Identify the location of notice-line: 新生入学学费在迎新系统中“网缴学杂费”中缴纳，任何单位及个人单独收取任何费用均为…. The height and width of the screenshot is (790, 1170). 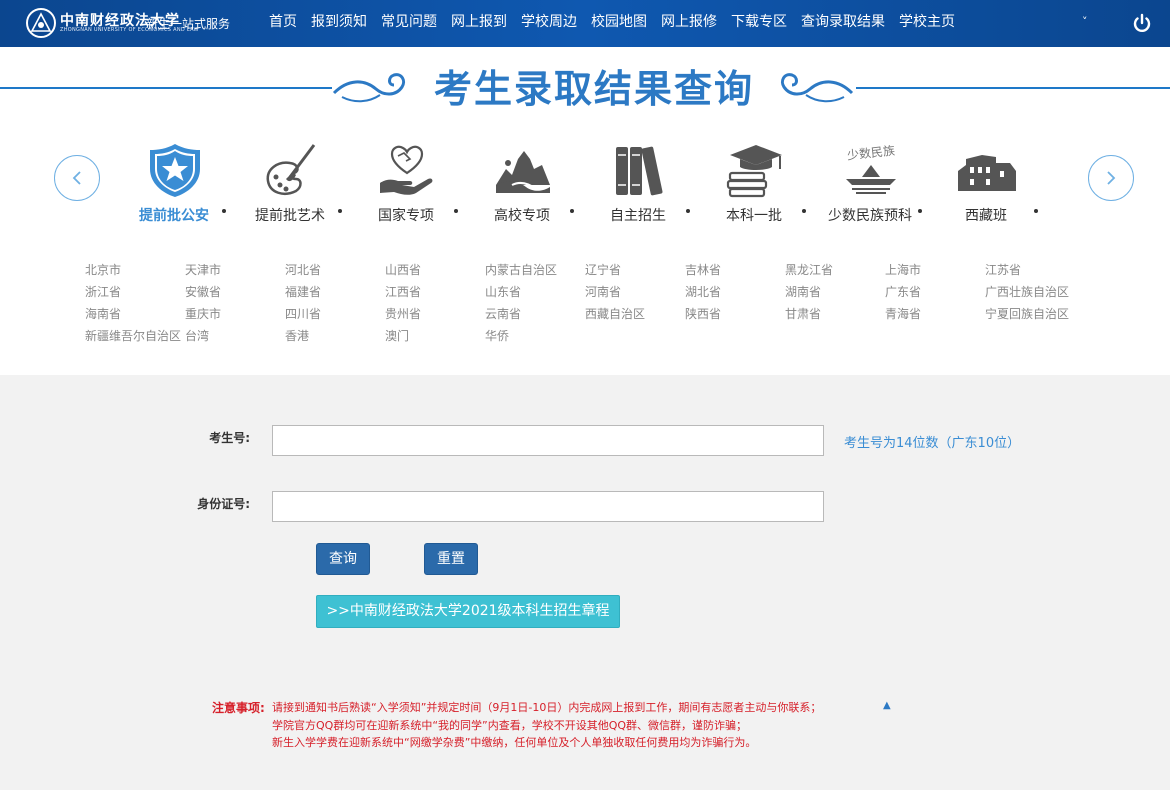
(514, 742).